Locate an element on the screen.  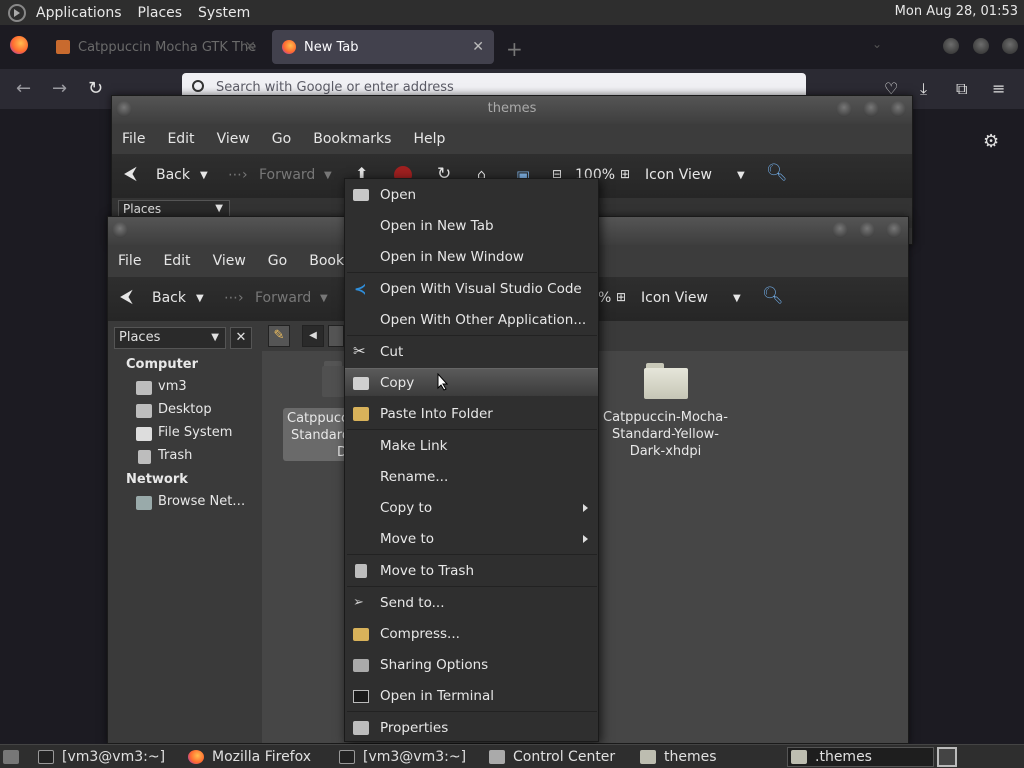
path-home-icon is located at coordinates (336, 336).